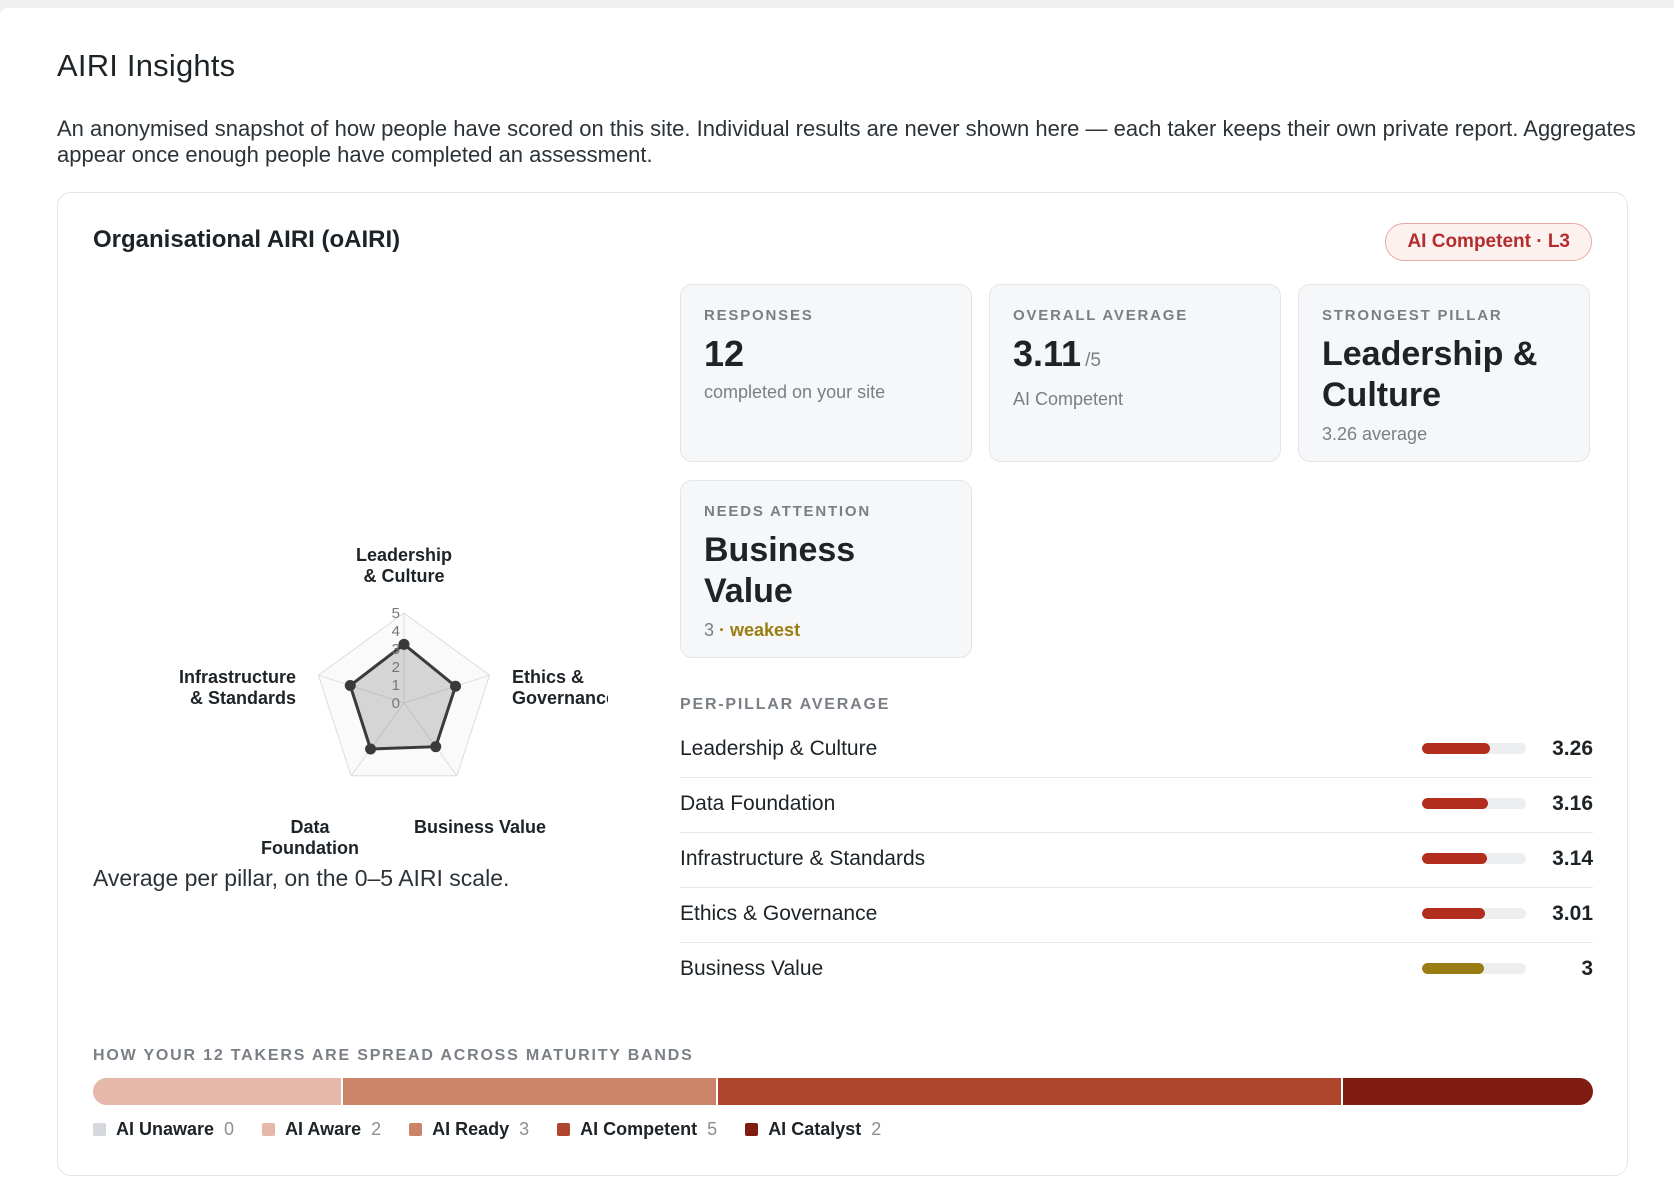 This screenshot has width=1674, height=1200. What do you see at coordinates (1136, 970) in the screenshot?
I see `pillar-row: Business Value 3` at bounding box center [1136, 970].